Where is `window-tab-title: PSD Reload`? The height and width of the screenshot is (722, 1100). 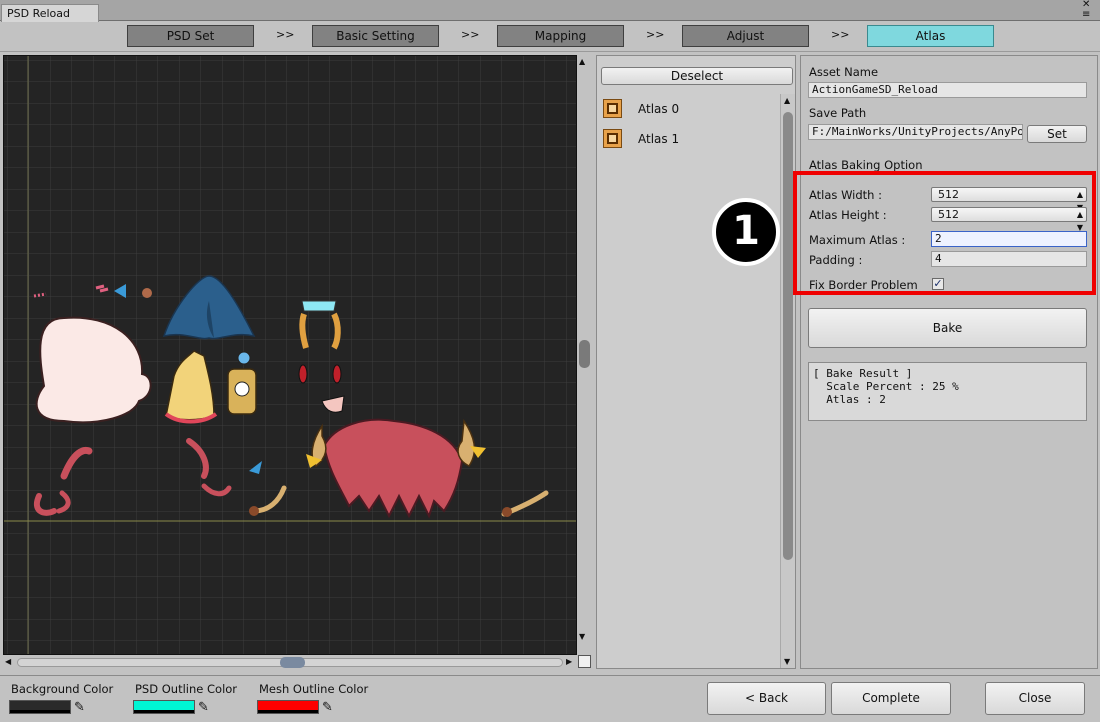 window-tab-title: PSD Reload is located at coordinates (39, 13).